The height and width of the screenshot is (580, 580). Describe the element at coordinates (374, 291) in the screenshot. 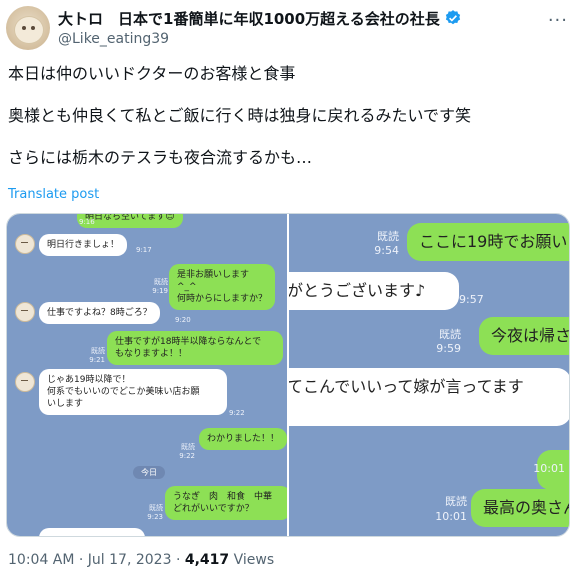

I see `chat-bubble: がとうございます♪` at that location.